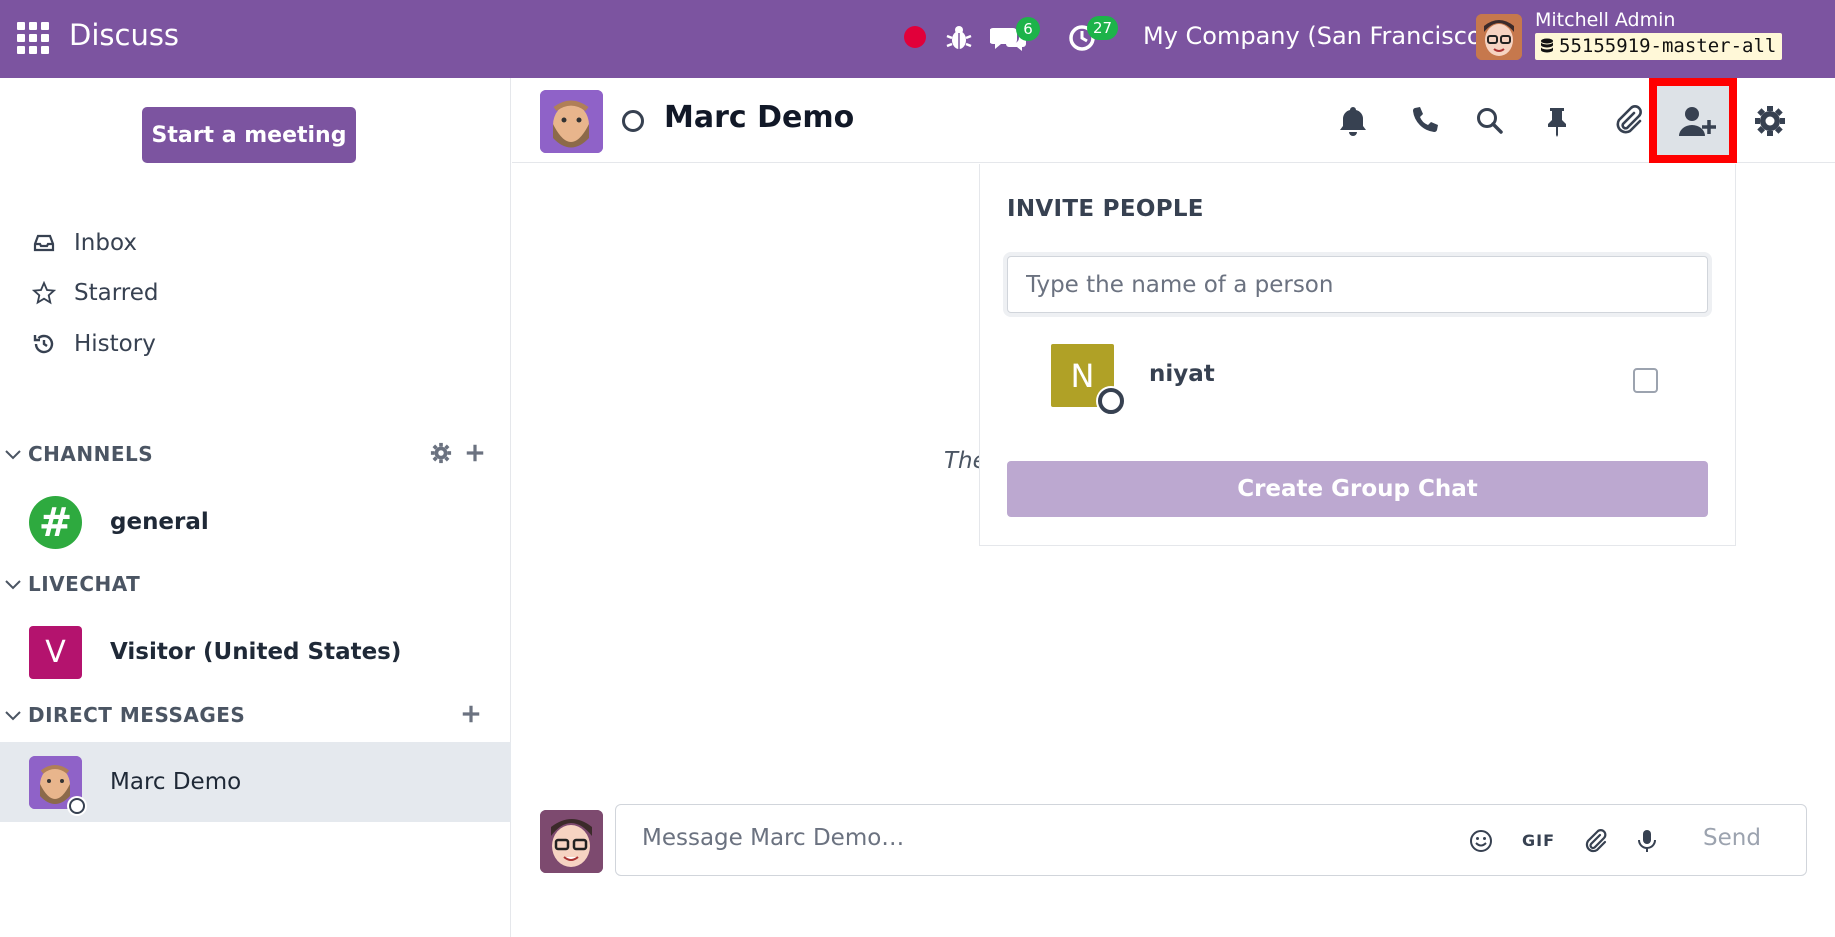 The height and width of the screenshot is (937, 1835). Describe the element at coordinates (1028, 29) in the screenshot. I see `messages-badge: 6` at that location.